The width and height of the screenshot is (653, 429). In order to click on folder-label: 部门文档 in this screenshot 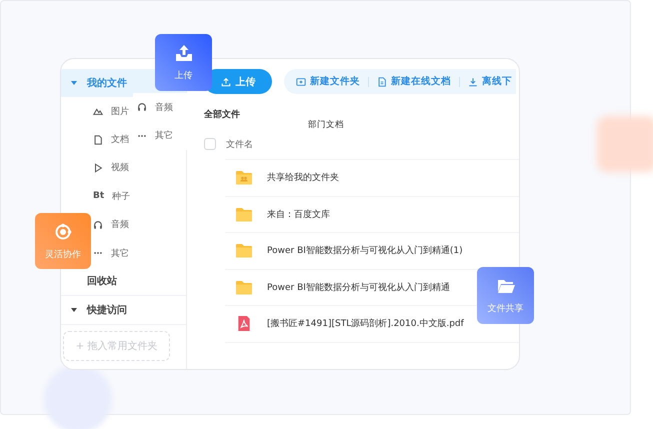, I will do `click(326, 125)`.